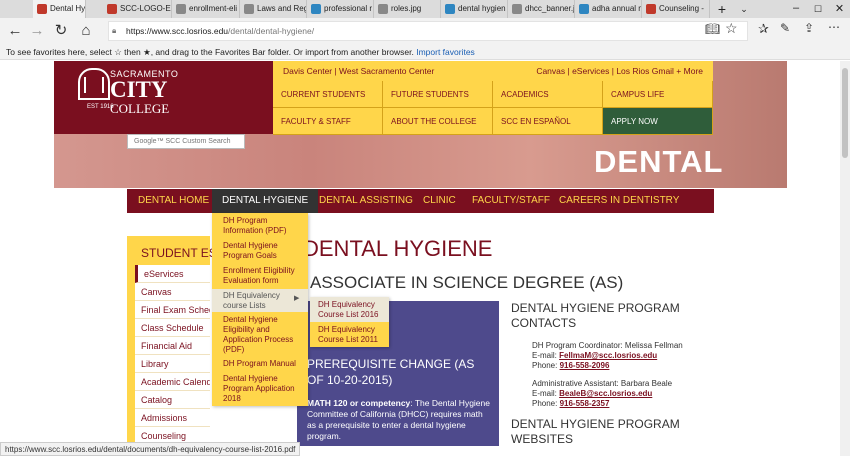 The image size is (850, 456). Describe the element at coordinates (260, 389) in the screenshot. I see `dropdown-item: Dental Hygiene Program Application 2018` at that location.